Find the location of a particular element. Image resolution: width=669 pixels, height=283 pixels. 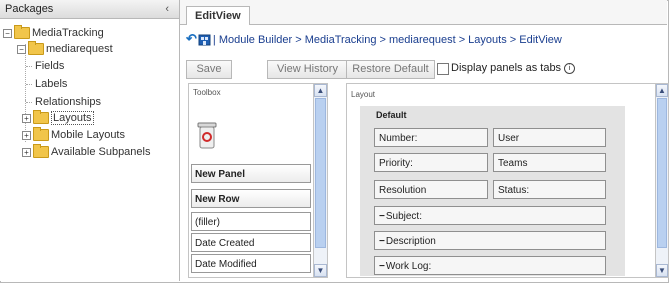

tree-node-label: Available Subpanels is located at coordinates (101, 152).